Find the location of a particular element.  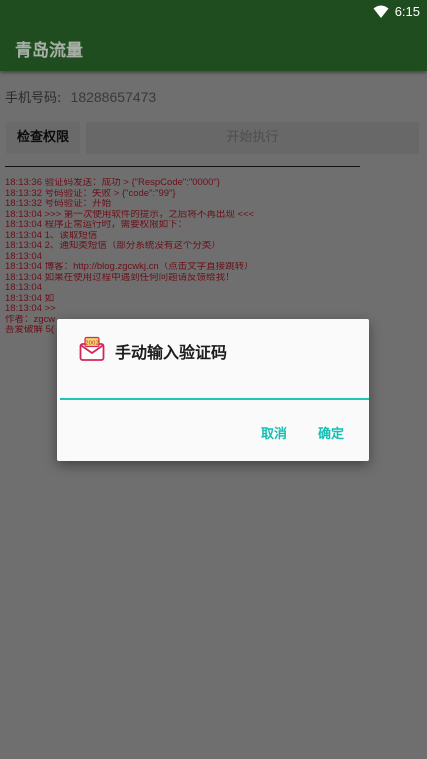

phone-label: 手机号码: is located at coordinates (33, 98).